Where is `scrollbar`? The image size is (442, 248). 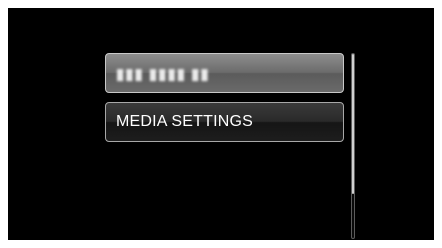 scrollbar is located at coordinates (353, 146).